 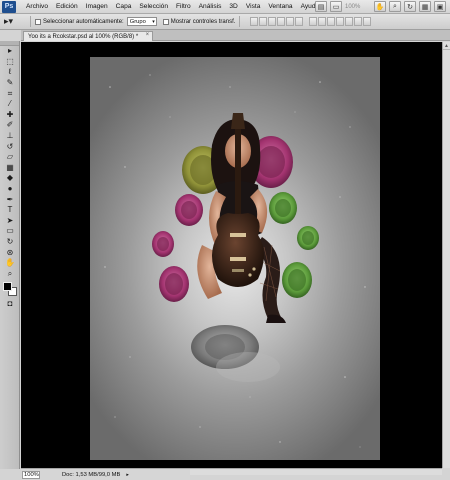 What do you see at coordinates (10, 146) in the screenshot?
I see `history-brush-tool-icon: ↺` at bounding box center [10, 146].